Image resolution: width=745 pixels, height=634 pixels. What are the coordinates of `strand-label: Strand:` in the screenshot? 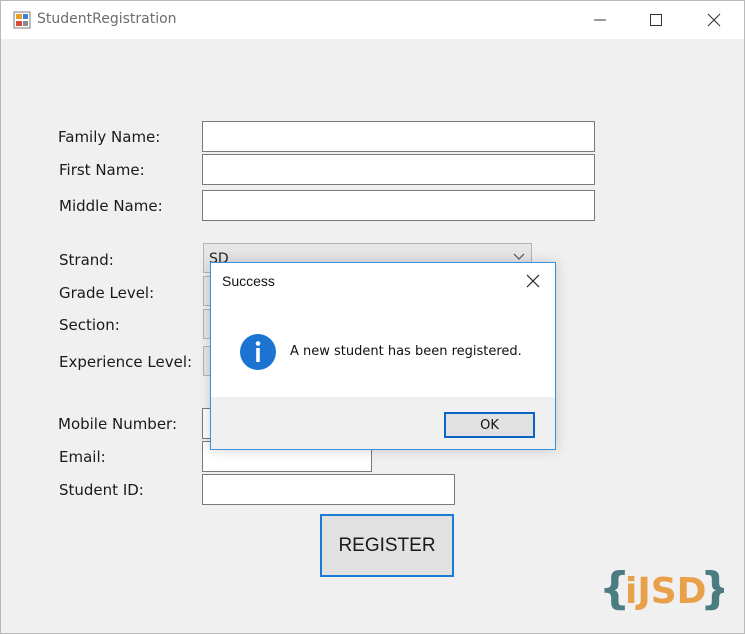 It's located at (86, 260).